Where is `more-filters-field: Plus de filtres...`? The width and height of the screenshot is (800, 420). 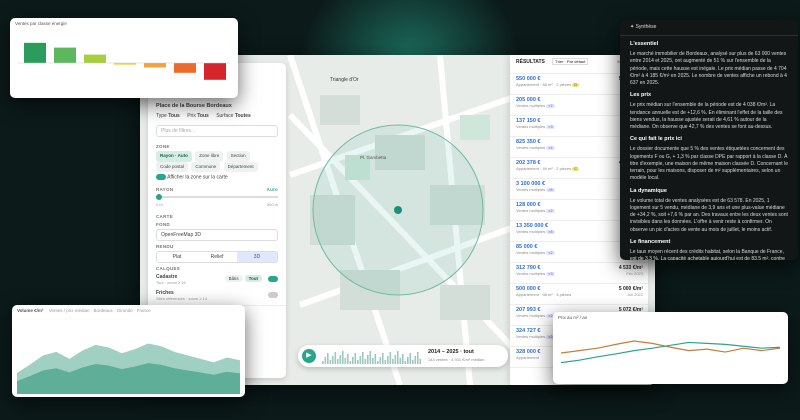 more-filters-field: Plus de filtres... is located at coordinates (217, 131).